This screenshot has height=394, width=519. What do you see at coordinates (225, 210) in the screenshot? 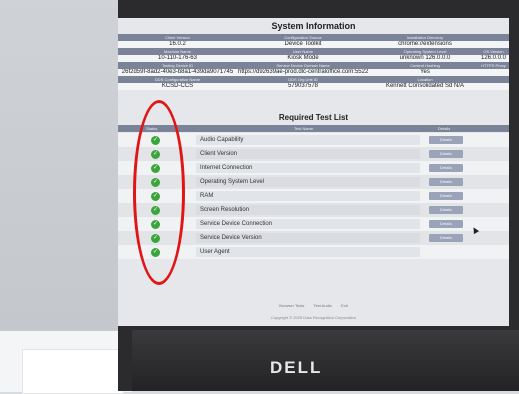
I see `test-name: Screen Resolution` at bounding box center [225, 210].